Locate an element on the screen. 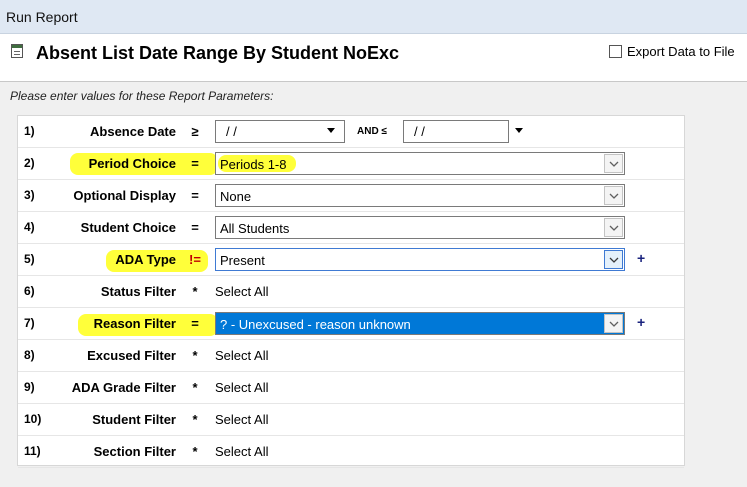 The height and width of the screenshot is (487, 747). reason-filter-dropdown: ? - Unexcused - reason unknown is located at coordinates (420, 323).